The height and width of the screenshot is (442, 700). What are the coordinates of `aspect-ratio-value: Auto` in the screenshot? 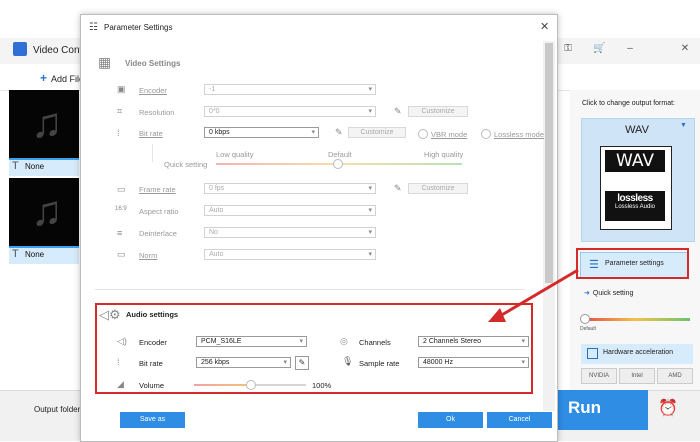 It's located at (216, 210).